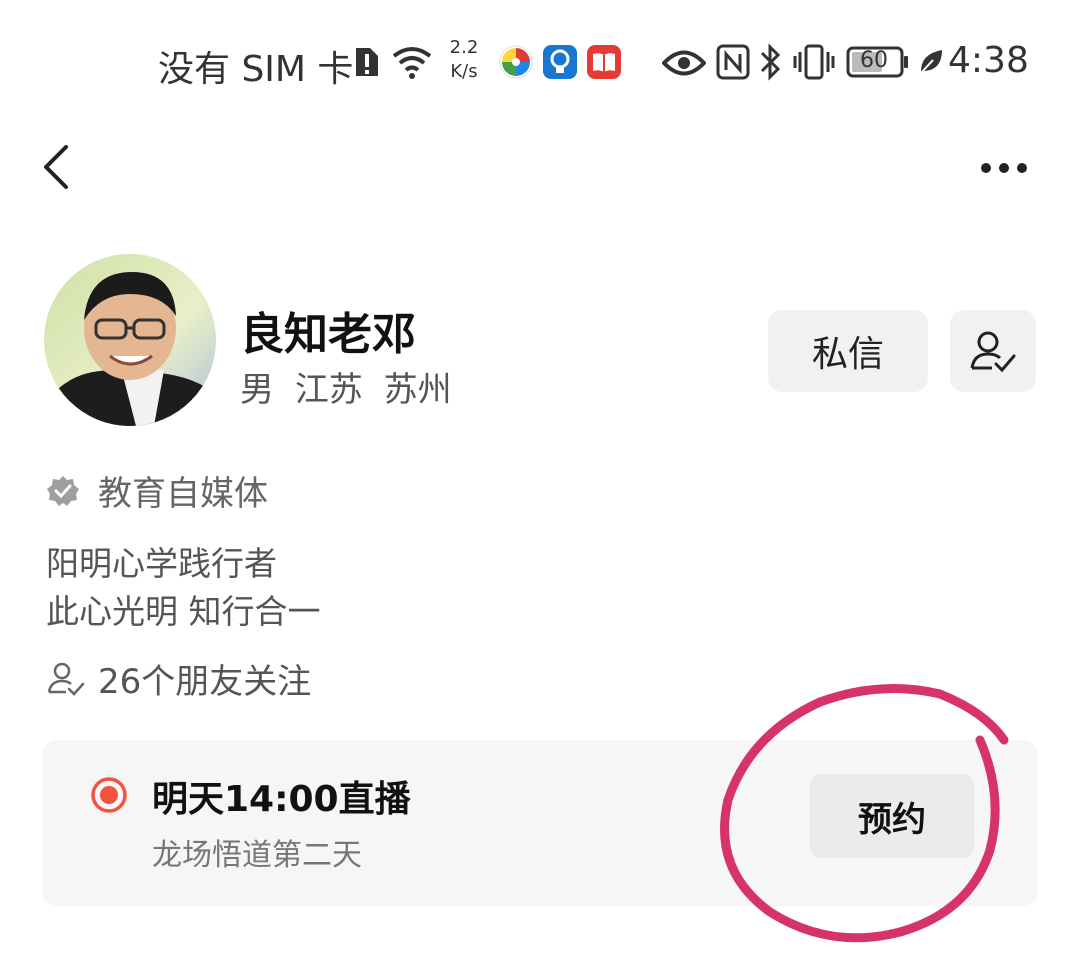 The image size is (1080, 964). I want to click on app-bulb-icon, so click(560, 62).